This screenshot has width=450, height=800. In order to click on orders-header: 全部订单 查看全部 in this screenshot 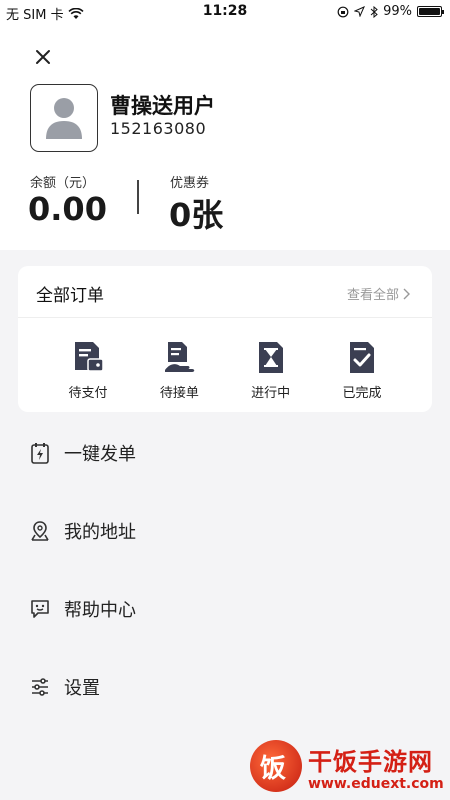, I will do `click(225, 292)`.